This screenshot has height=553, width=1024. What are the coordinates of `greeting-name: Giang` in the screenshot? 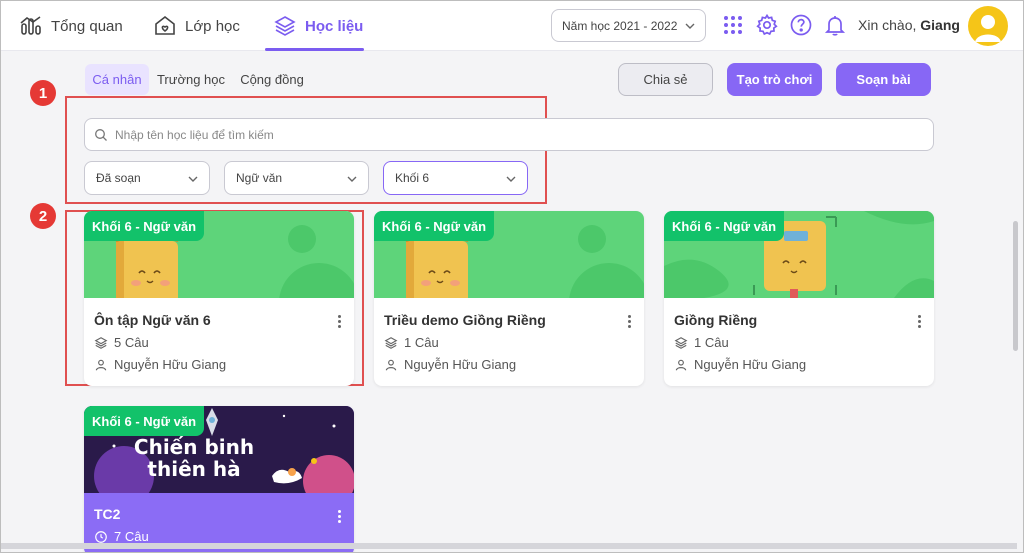 It's located at (940, 25).